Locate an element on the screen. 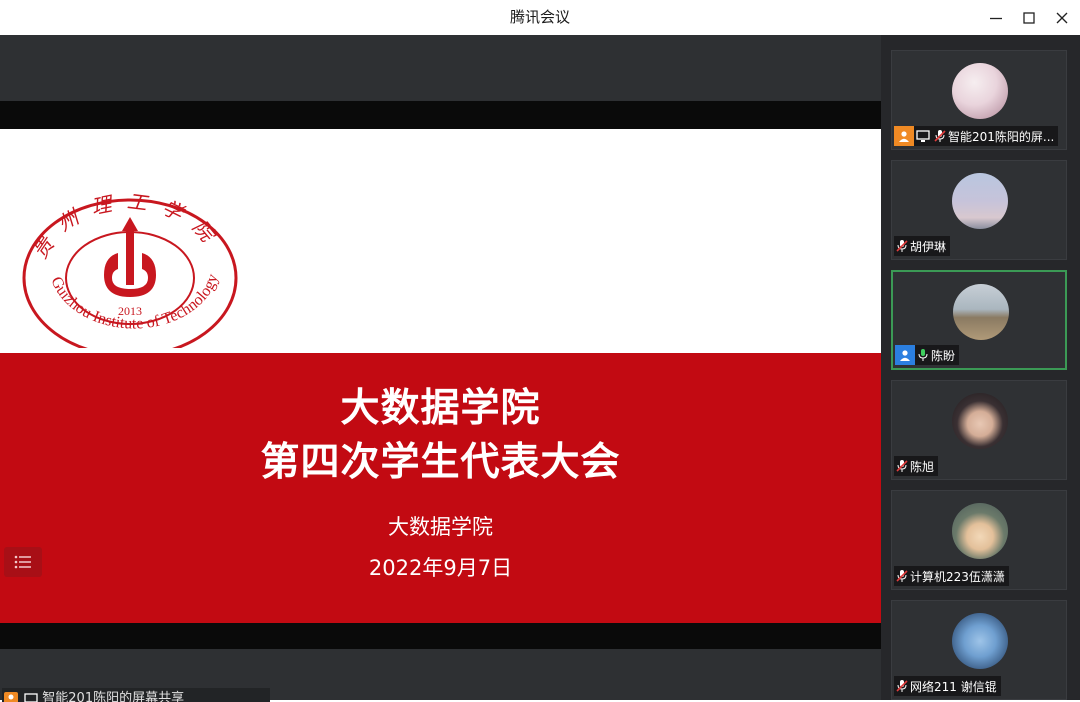  slide-subtitle: 大数据学院 is located at coordinates (440, 527).